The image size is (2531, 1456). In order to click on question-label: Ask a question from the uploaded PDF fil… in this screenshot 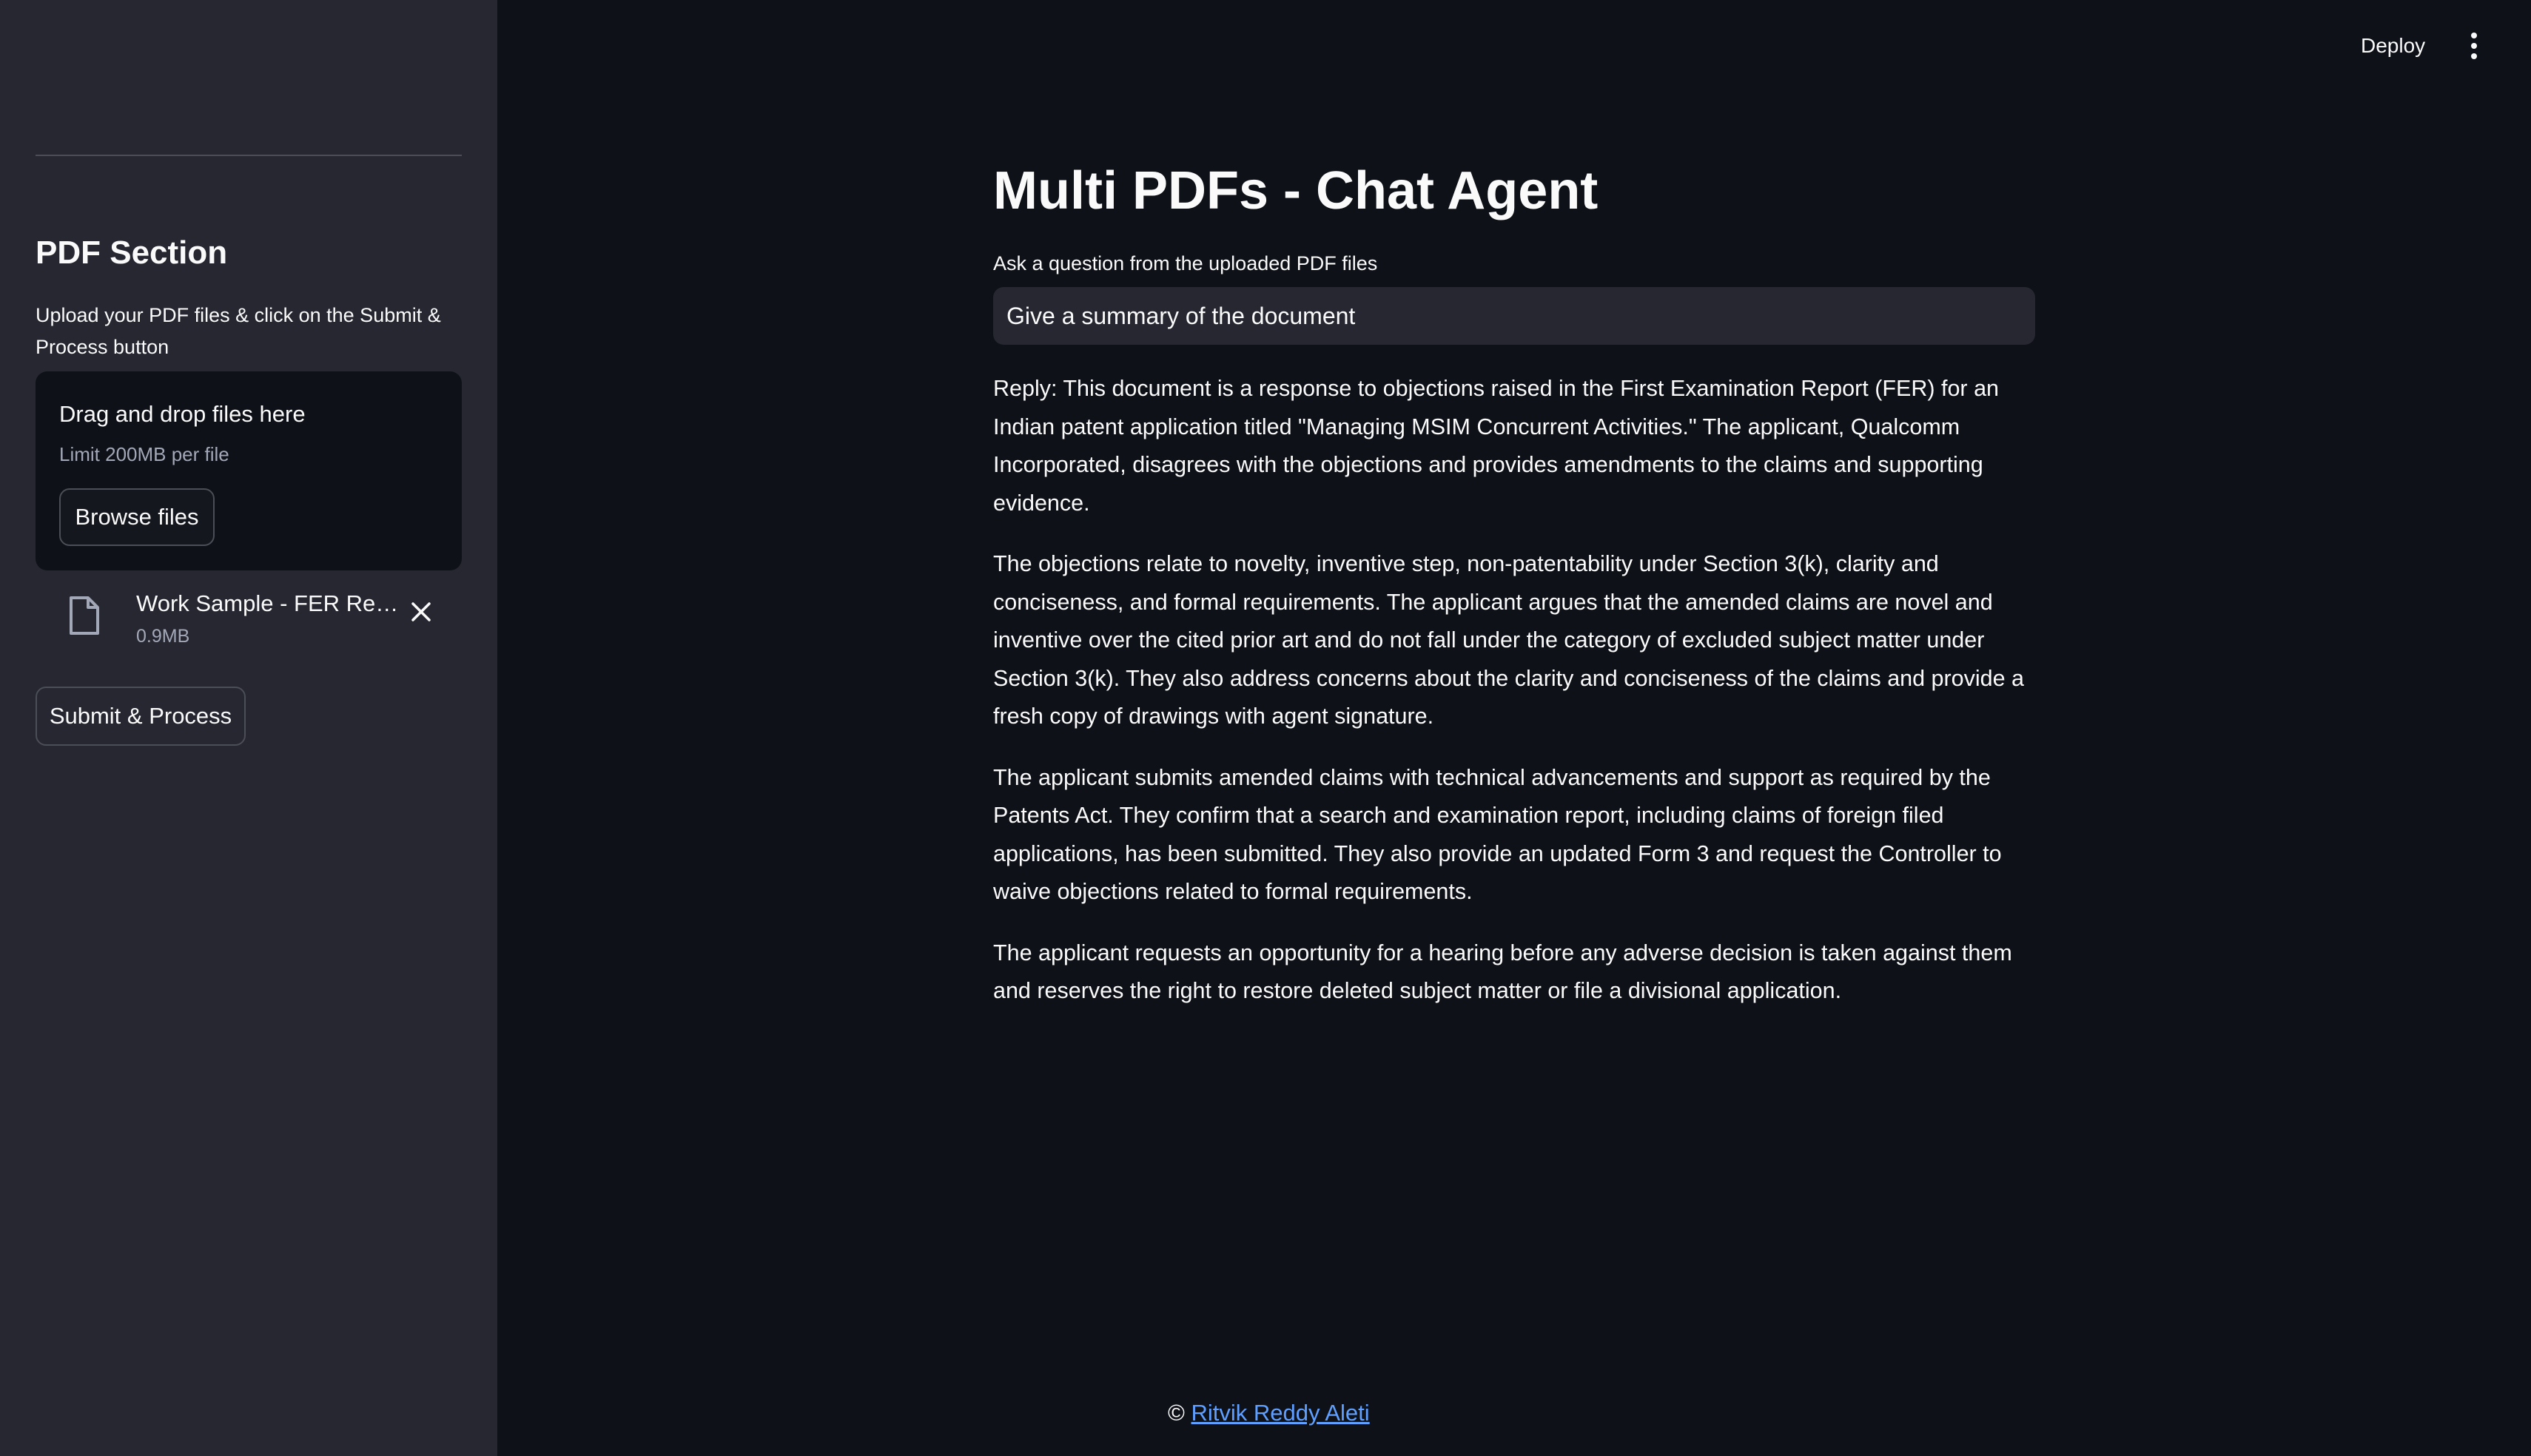, I will do `click(1185, 263)`.